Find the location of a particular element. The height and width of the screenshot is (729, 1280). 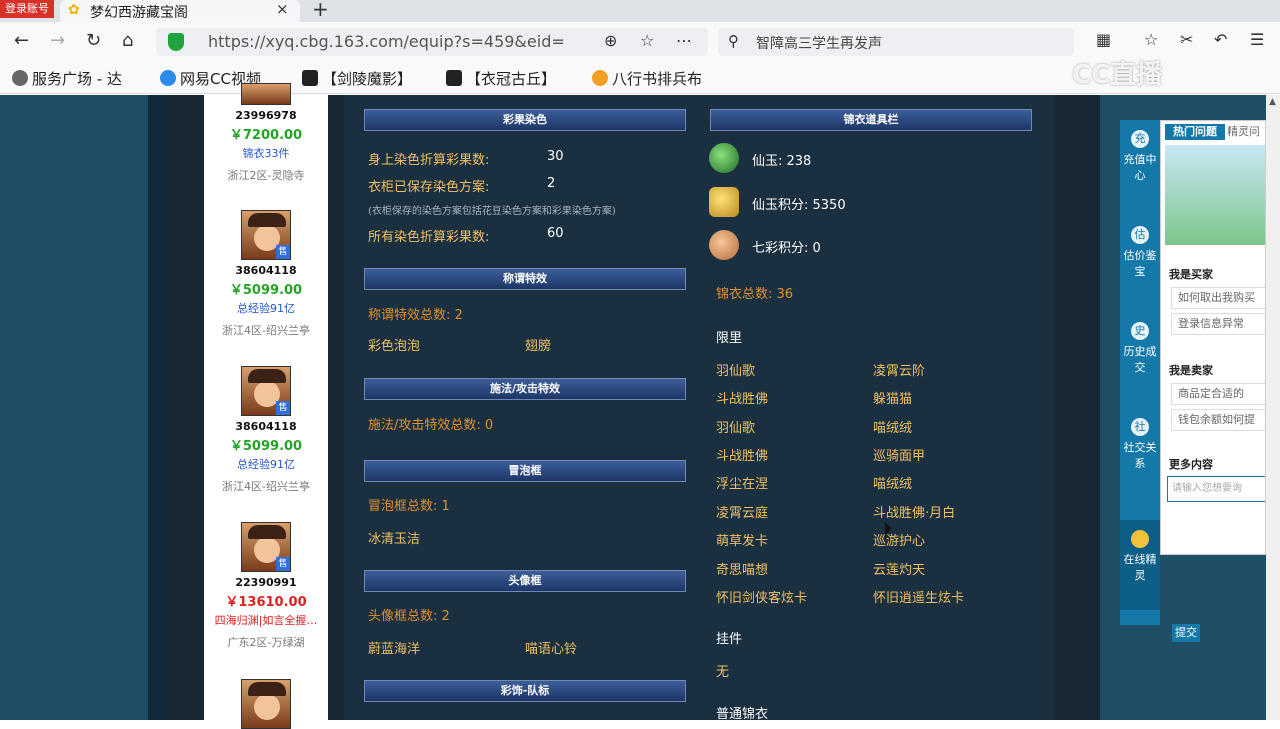

avatar-frame-item: 喵语心铃 is located at coordinates (551, 647).